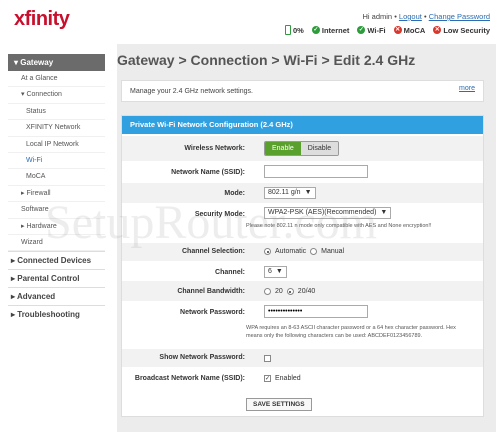 The image size is (500, 432). I want to click on logout-link: Logout, so click(410, 16).